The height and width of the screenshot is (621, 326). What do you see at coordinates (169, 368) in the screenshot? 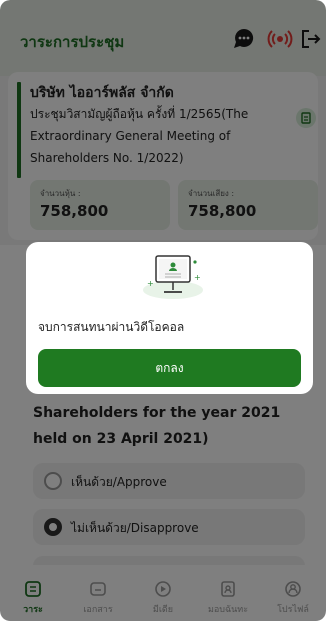
I see `ok-button: ตกลง` at bounding box center [169, 368].